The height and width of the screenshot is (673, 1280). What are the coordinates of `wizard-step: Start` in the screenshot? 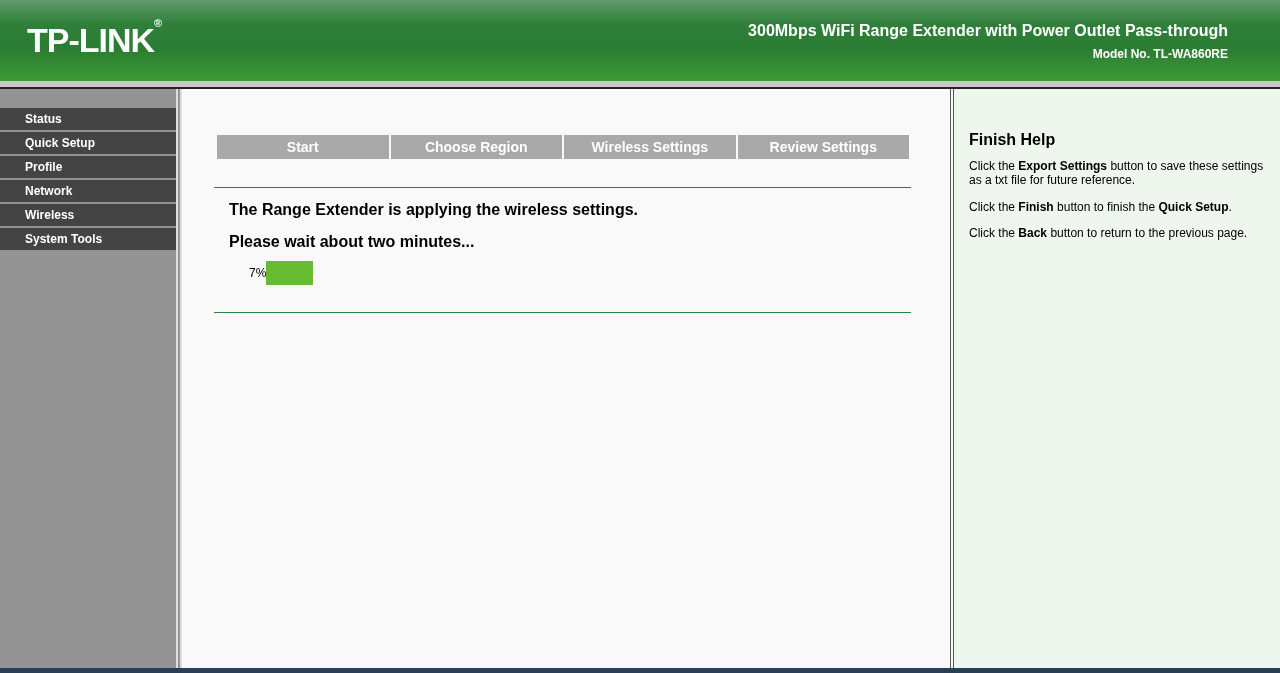 It's located at (303, 147).